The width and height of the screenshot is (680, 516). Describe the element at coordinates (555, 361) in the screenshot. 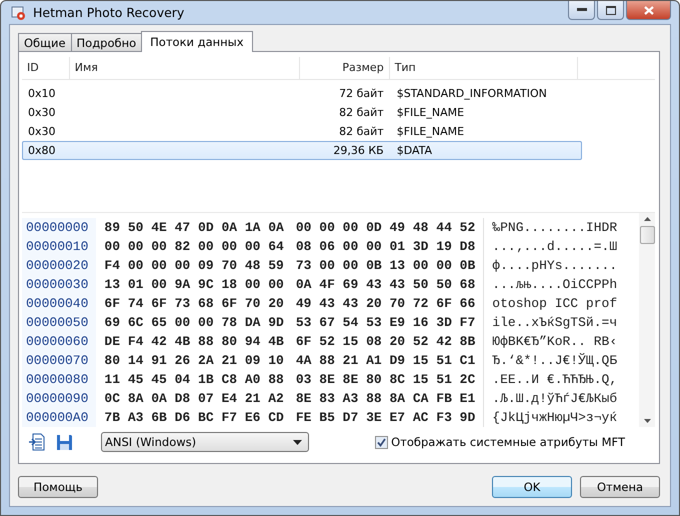

I see `ascii-text: Ђ.‘&*!..J€!ЎЩ.QБ` at that location.